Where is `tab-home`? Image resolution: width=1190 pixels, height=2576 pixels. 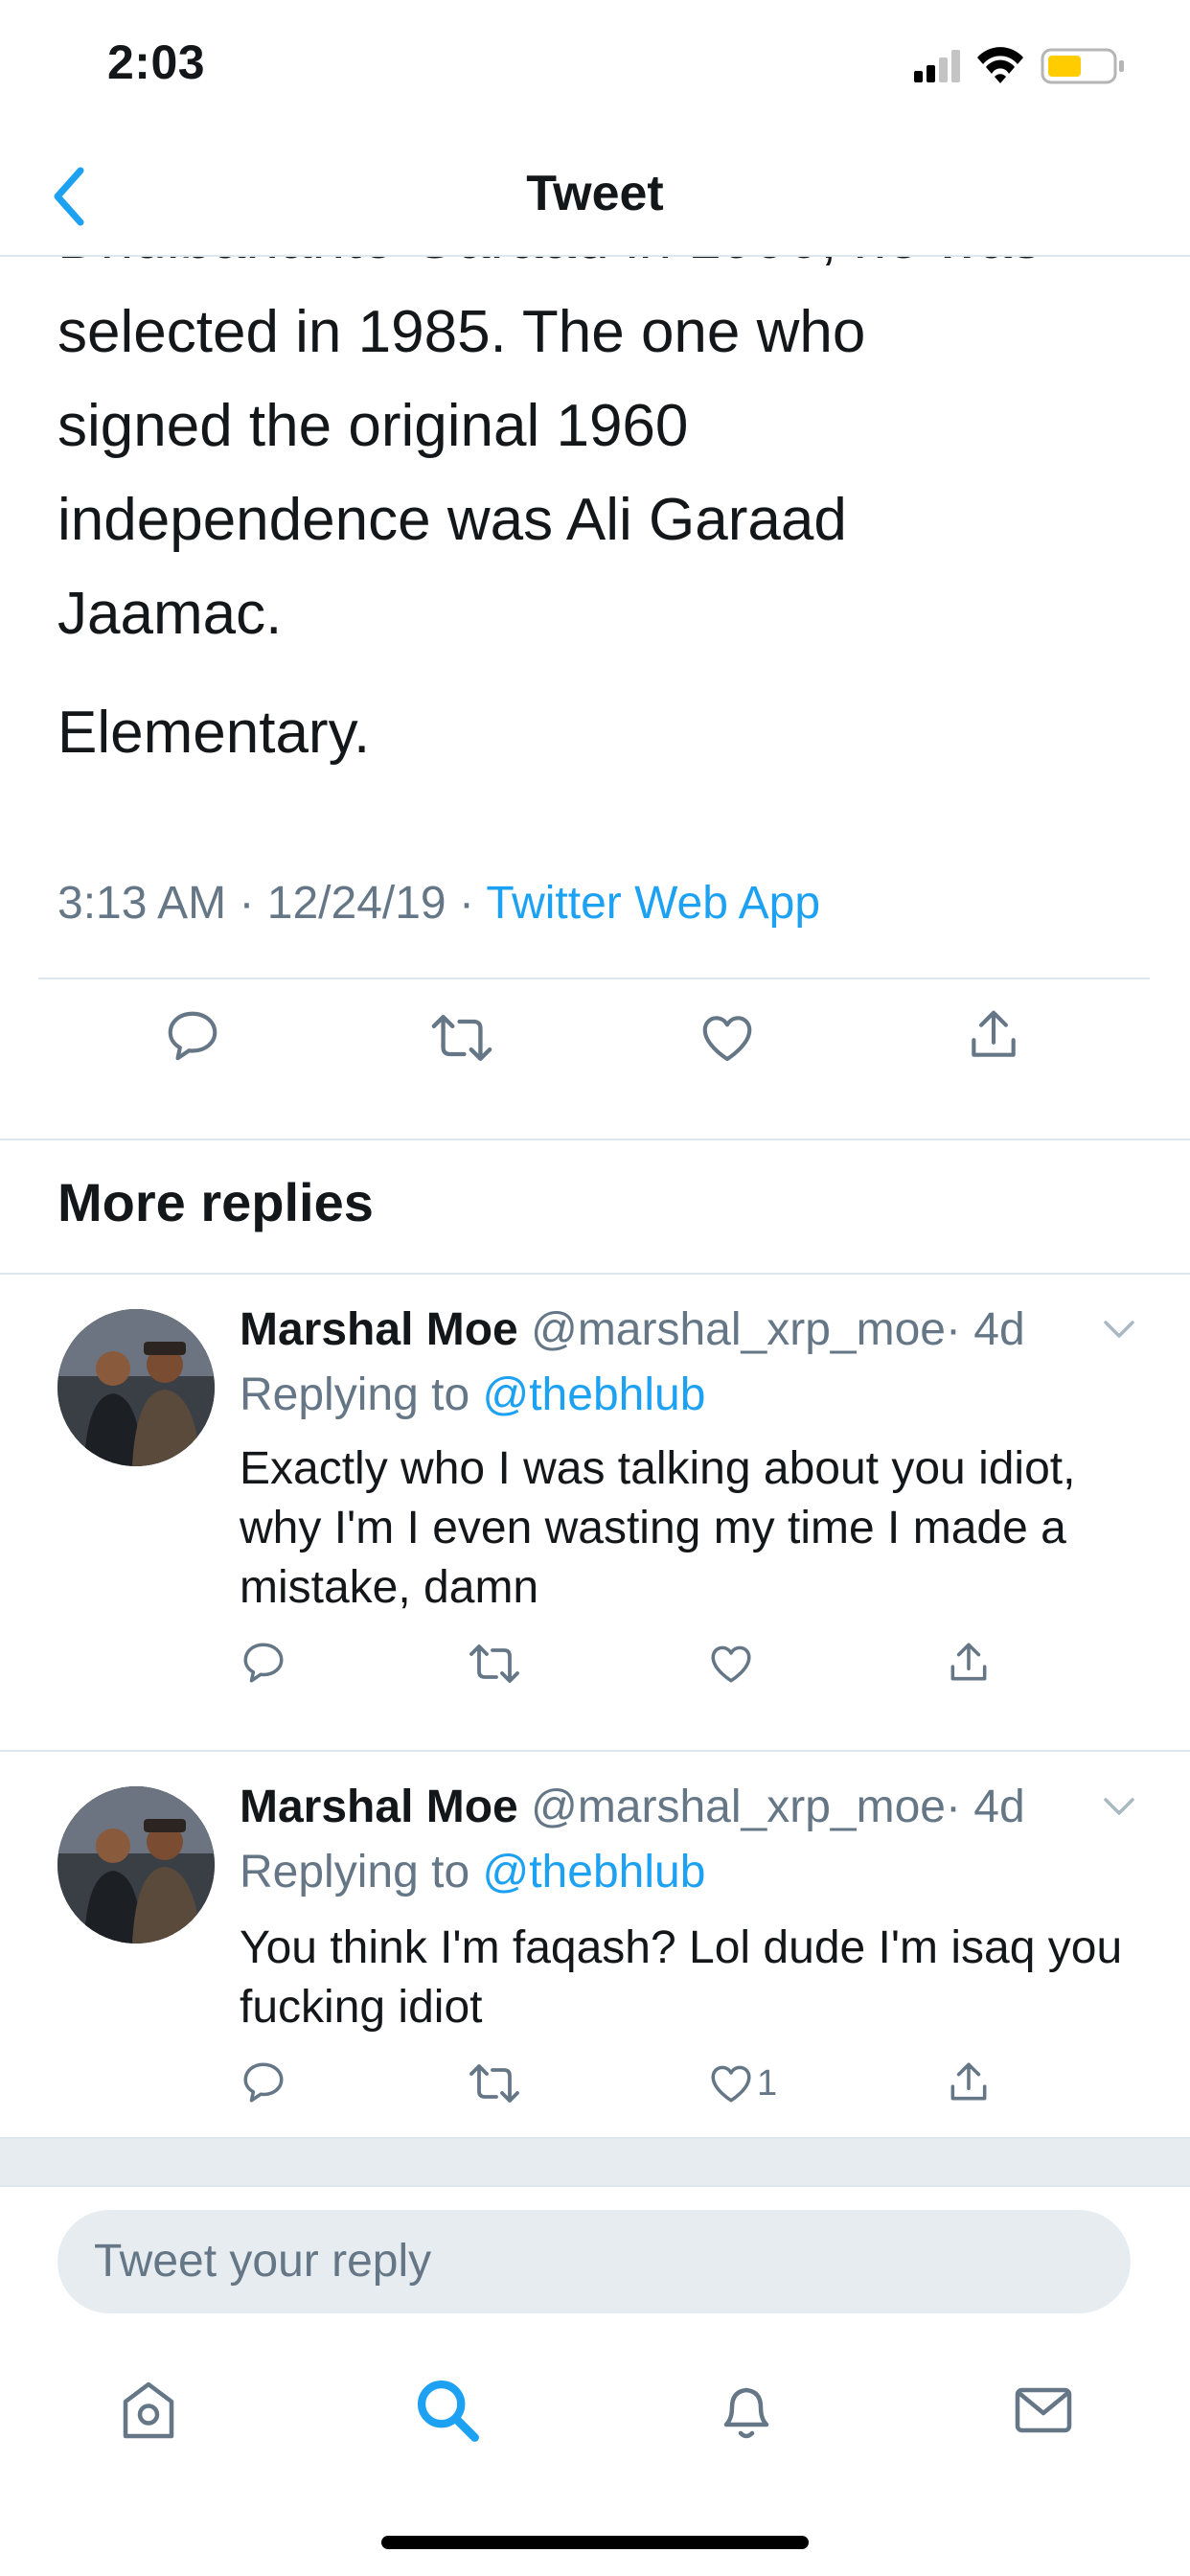
tab-home is located at coordinates (148, 2410).